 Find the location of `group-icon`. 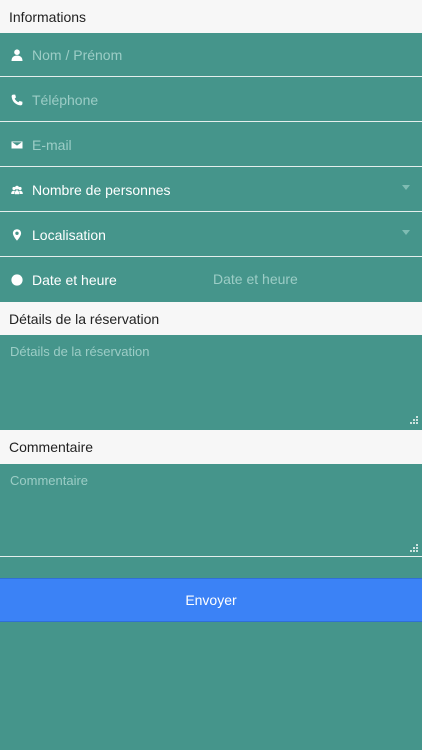

group-icon is located at coordinates (16, 190).